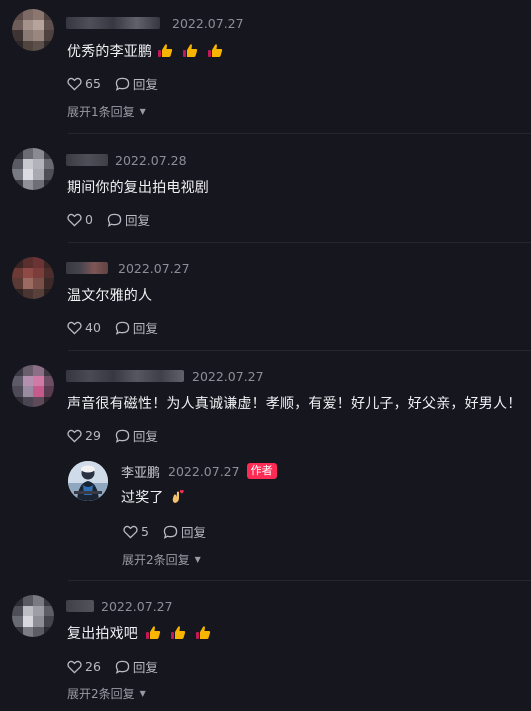 The image size is (531, 711). Describe the element at coordinates (93, 327) in the screenshot. I see `like-count: 40` at that location.